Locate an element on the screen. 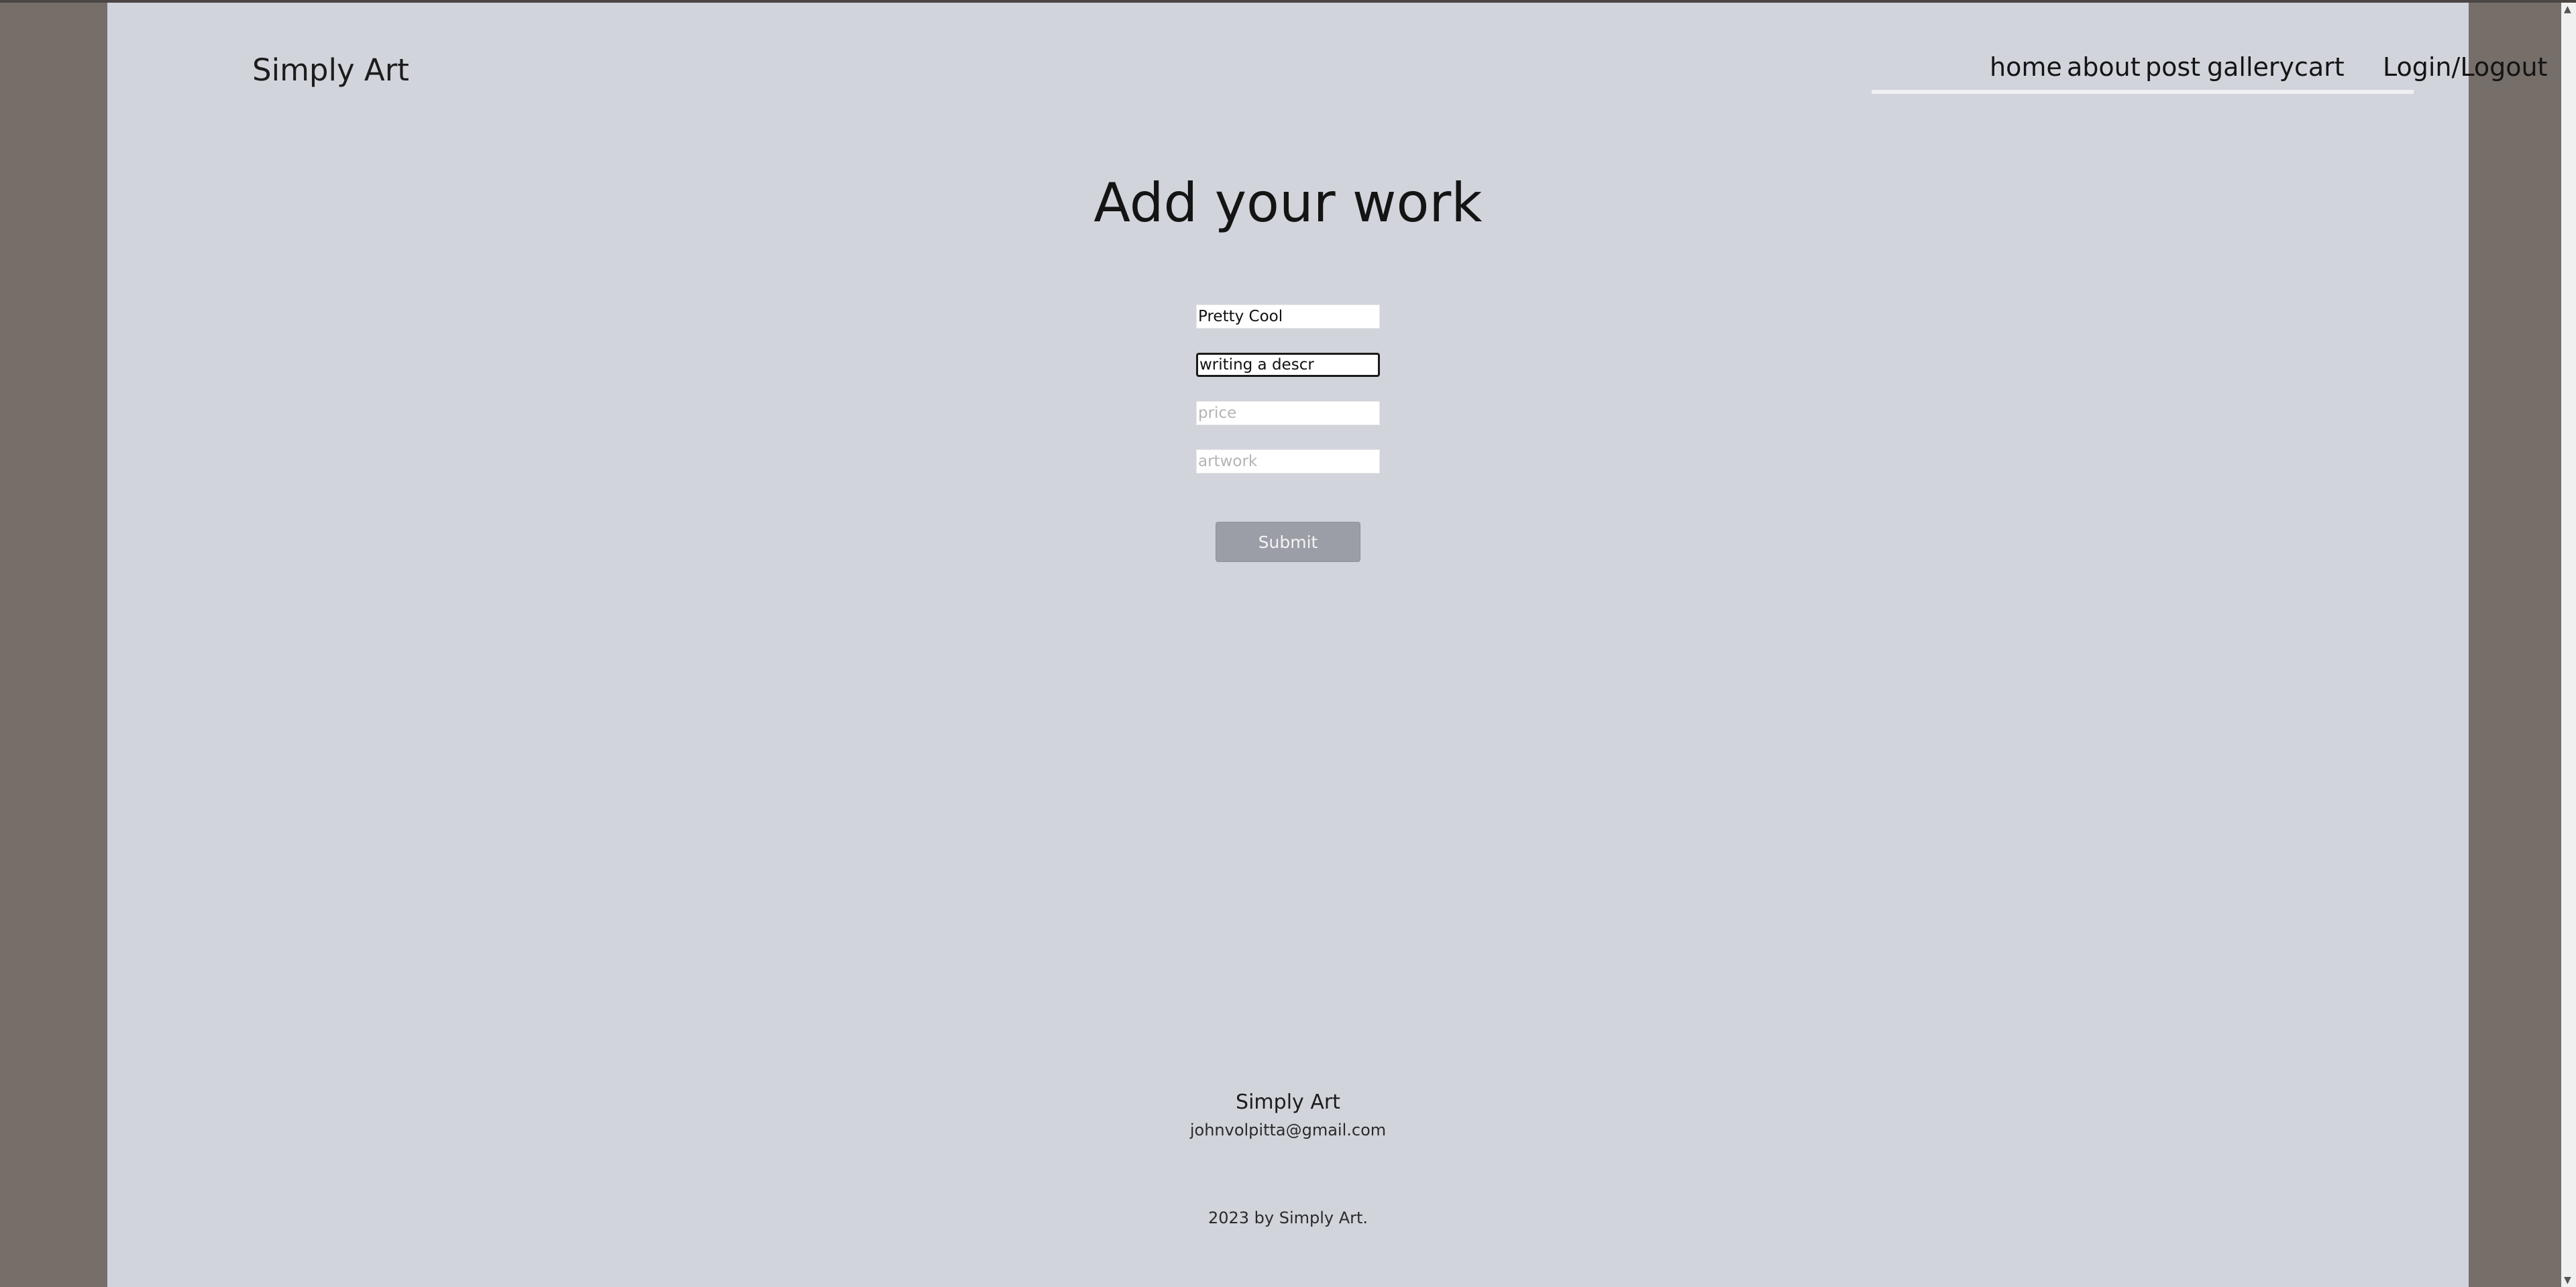 Image resolution: width=2576 pixels, height=1287 pixels. title-input is located at coordinates (1288, 316).